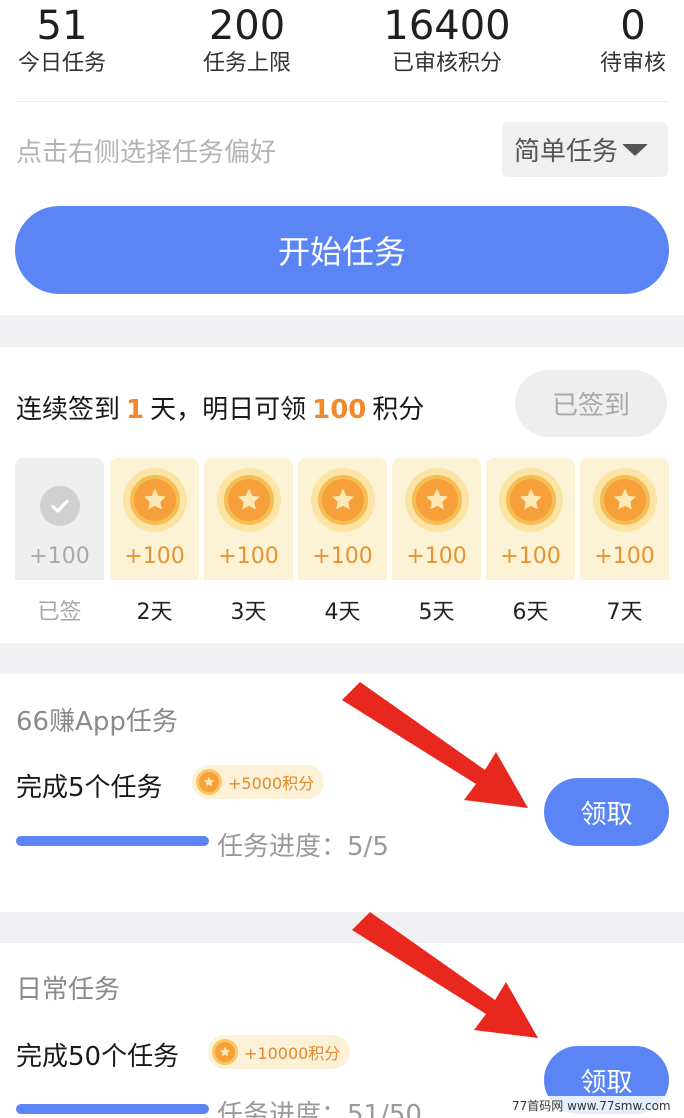  I want to click on section-title: 66赚App任务, so click(97, 722).